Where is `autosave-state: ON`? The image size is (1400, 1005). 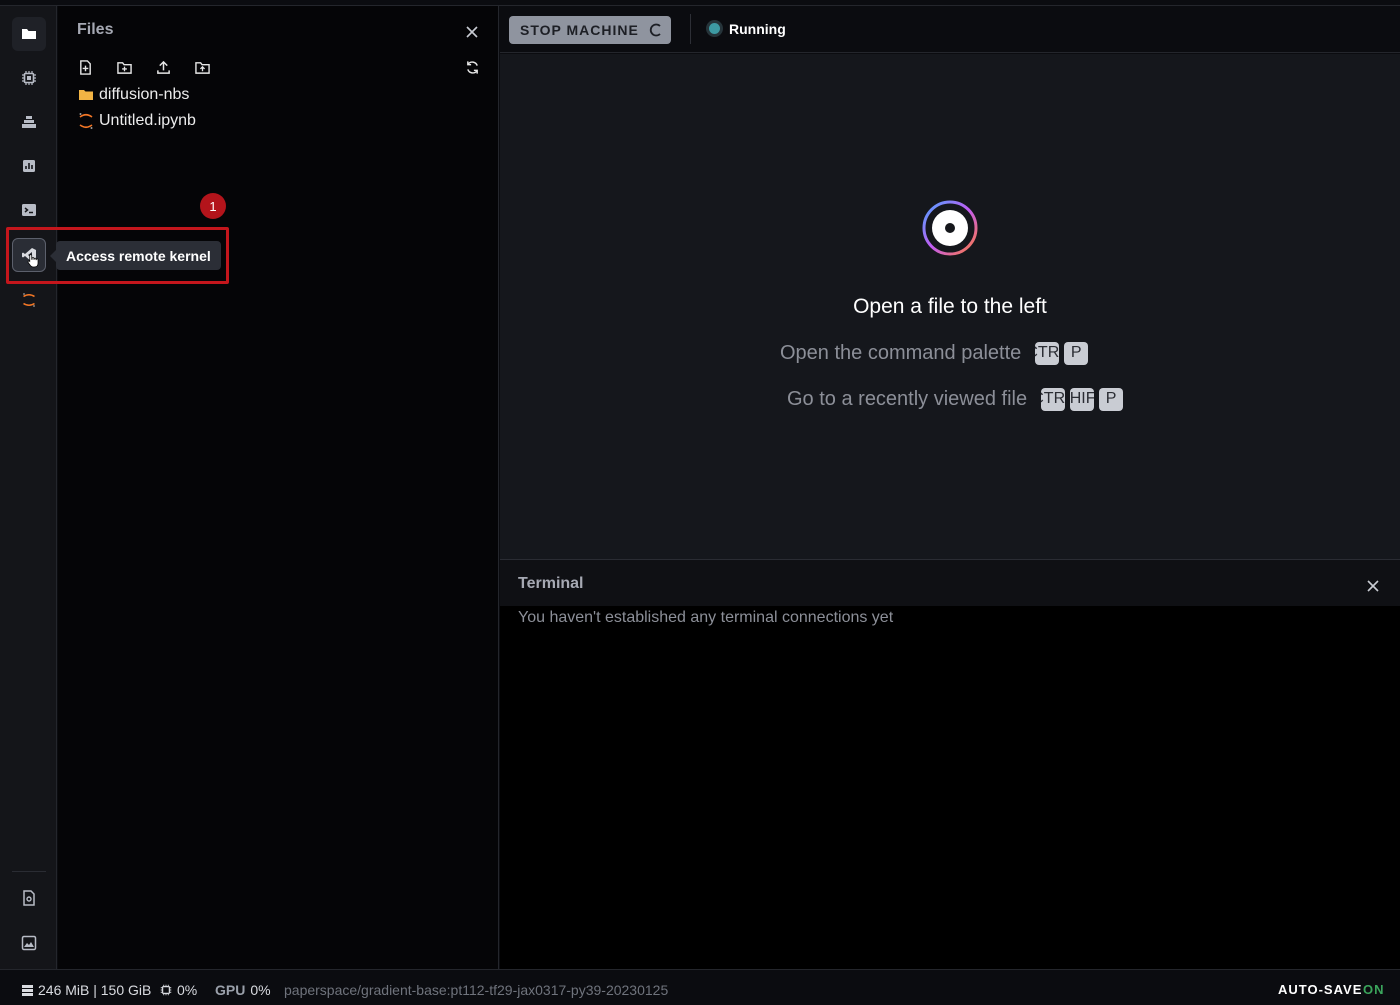
autosave-state: ON is located at coordinates (1374, 989).